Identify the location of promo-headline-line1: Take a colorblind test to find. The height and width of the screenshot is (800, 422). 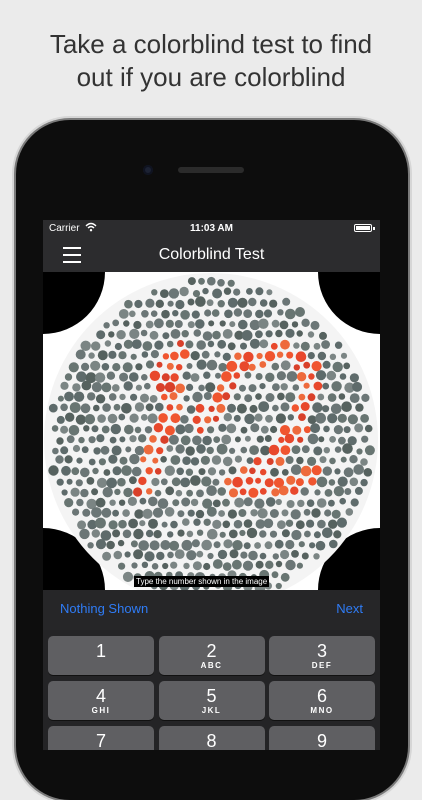
(211, 44).